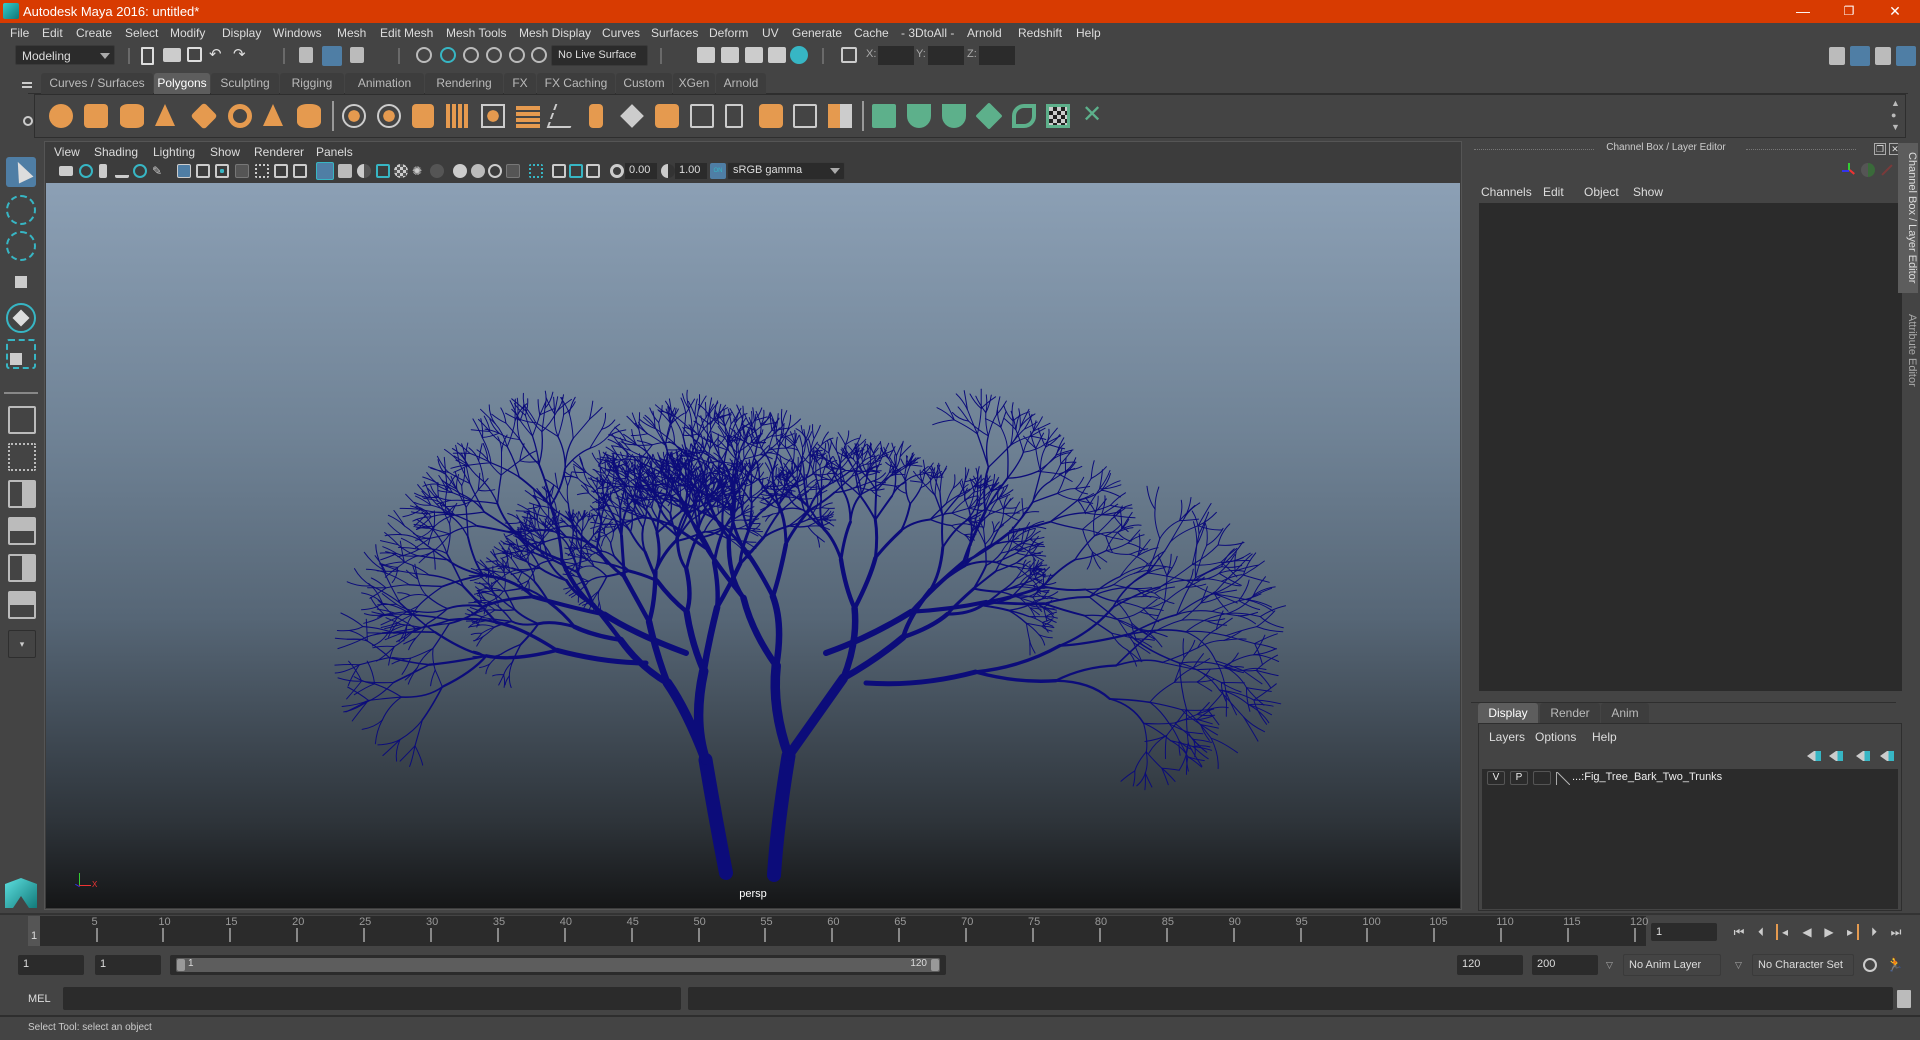  I want to click on character-set-dropdown-arrow: ▽, so click(1738, 965).